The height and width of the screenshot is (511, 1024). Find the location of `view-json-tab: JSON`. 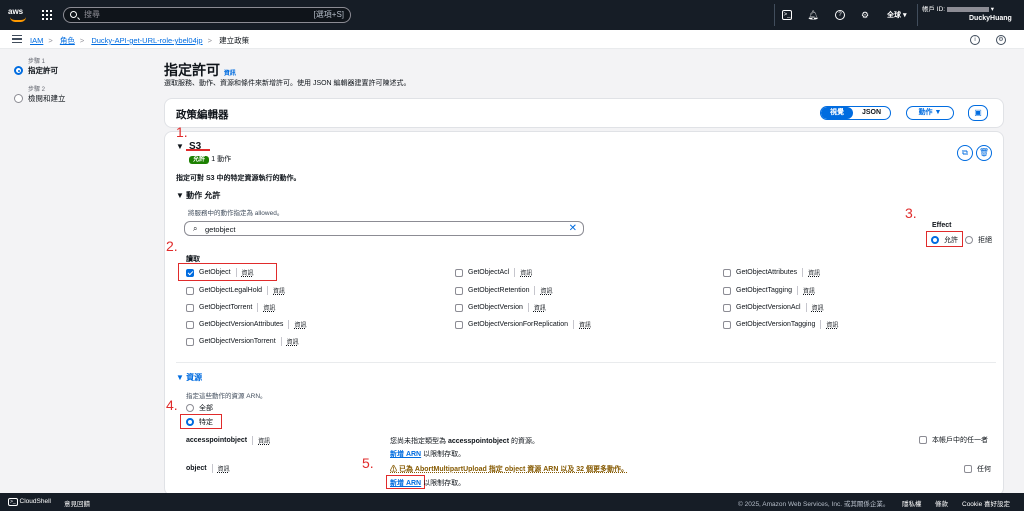

view-json-tab: JSON is located at coordinates (871, 113).